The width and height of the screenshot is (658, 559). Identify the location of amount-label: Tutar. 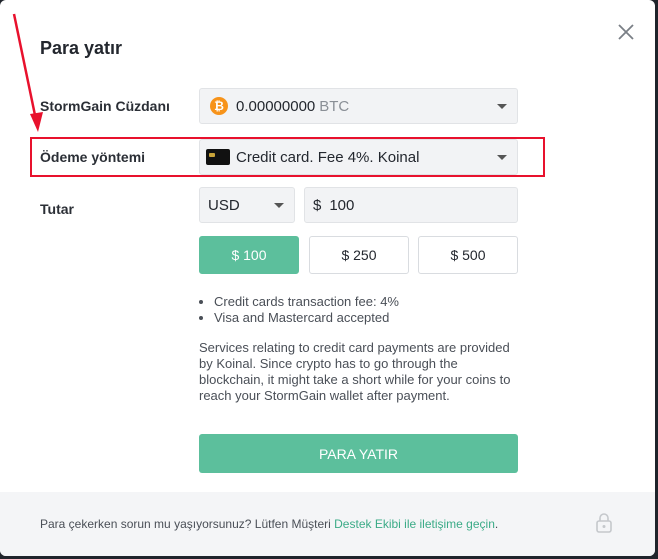
(57, 209).